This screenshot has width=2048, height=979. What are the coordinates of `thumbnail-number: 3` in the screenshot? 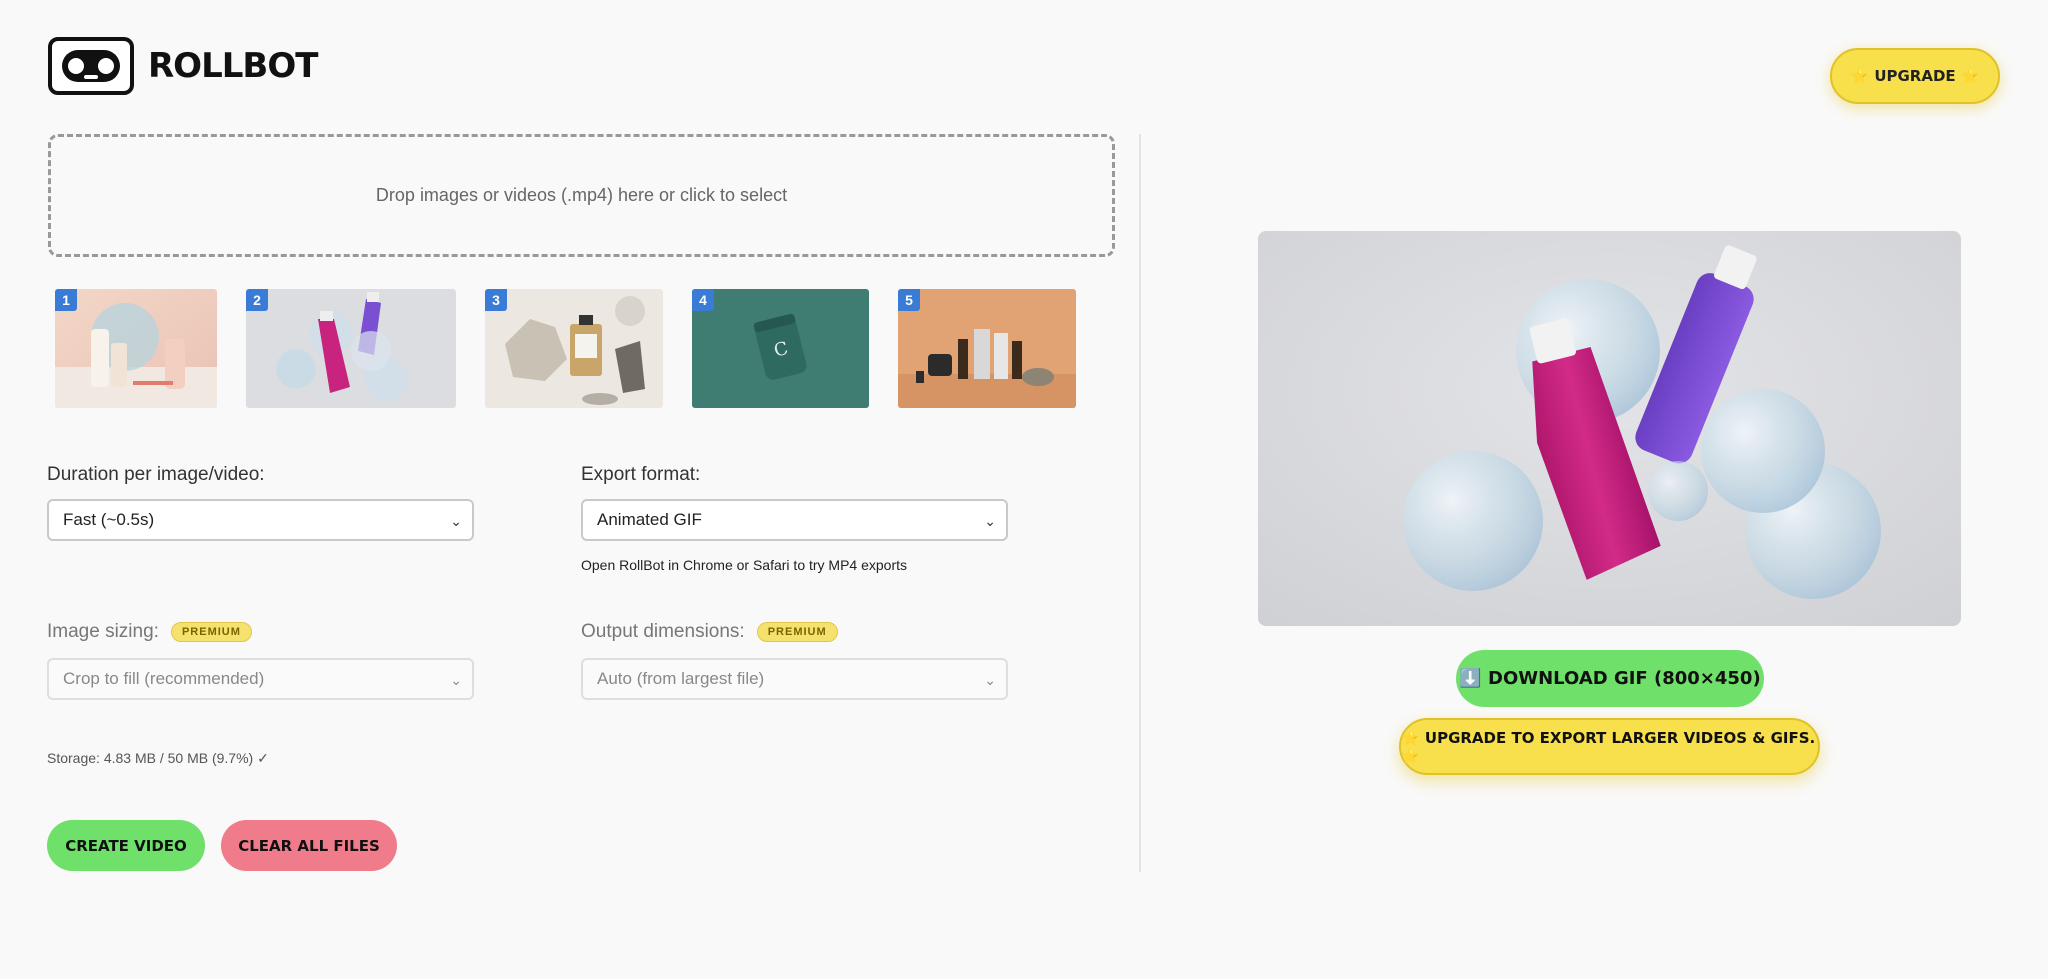 It's located at (496, 300).